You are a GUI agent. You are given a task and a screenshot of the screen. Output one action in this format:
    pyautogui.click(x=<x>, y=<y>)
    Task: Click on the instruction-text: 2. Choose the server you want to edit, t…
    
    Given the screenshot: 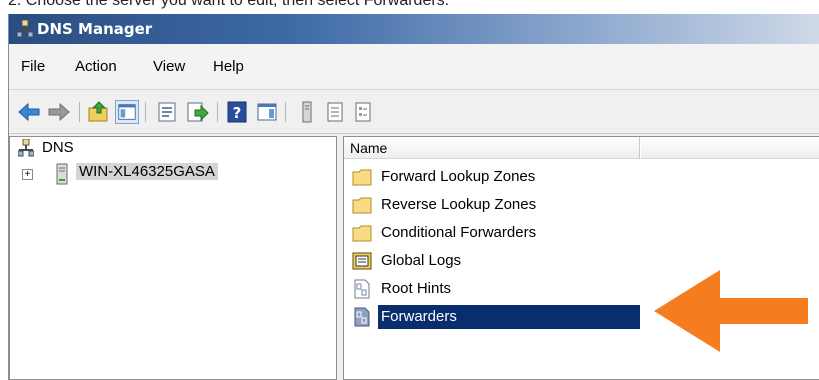 What is the action you would take?
    pyautogui.click(x=229, y=4)
    